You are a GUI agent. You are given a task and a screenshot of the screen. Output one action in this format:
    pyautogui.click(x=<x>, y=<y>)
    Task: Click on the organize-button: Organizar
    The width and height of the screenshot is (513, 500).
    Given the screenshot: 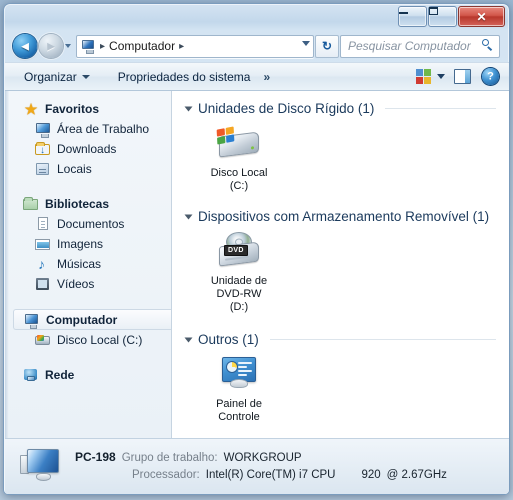 What is the action you would take?
    pyautogui.click(x=57, y=77)
    